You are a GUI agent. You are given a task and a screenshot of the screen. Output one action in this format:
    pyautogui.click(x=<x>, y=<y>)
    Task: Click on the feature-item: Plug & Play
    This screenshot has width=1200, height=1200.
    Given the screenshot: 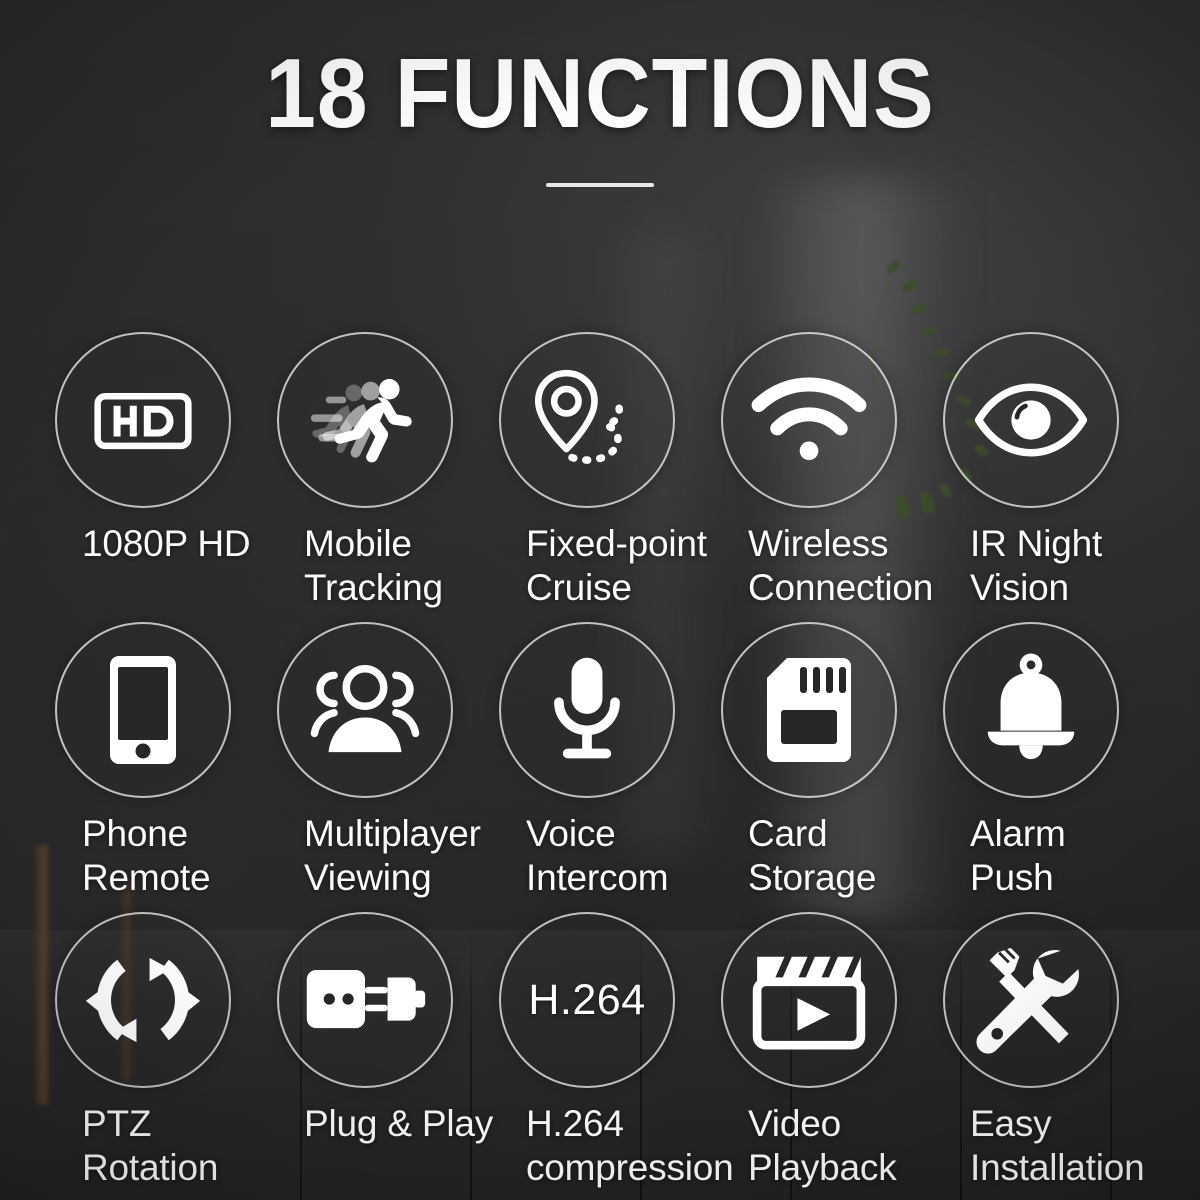 What is the action you would take?
    pyautogui.click(x=385, y=1056)
    